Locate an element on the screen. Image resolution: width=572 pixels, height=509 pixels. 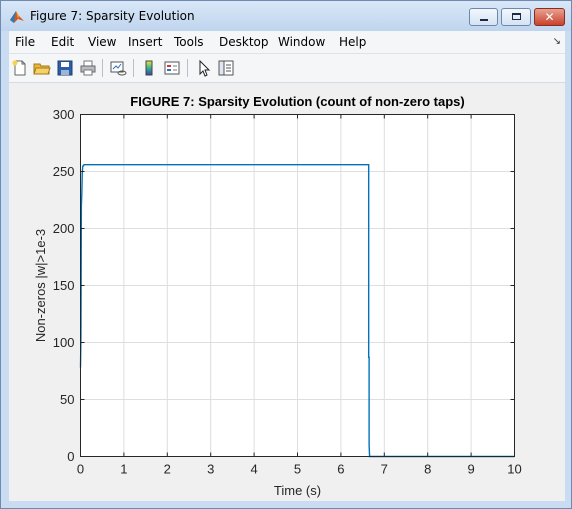
y-tick-label: 250 is located at coordinates (64, 171).